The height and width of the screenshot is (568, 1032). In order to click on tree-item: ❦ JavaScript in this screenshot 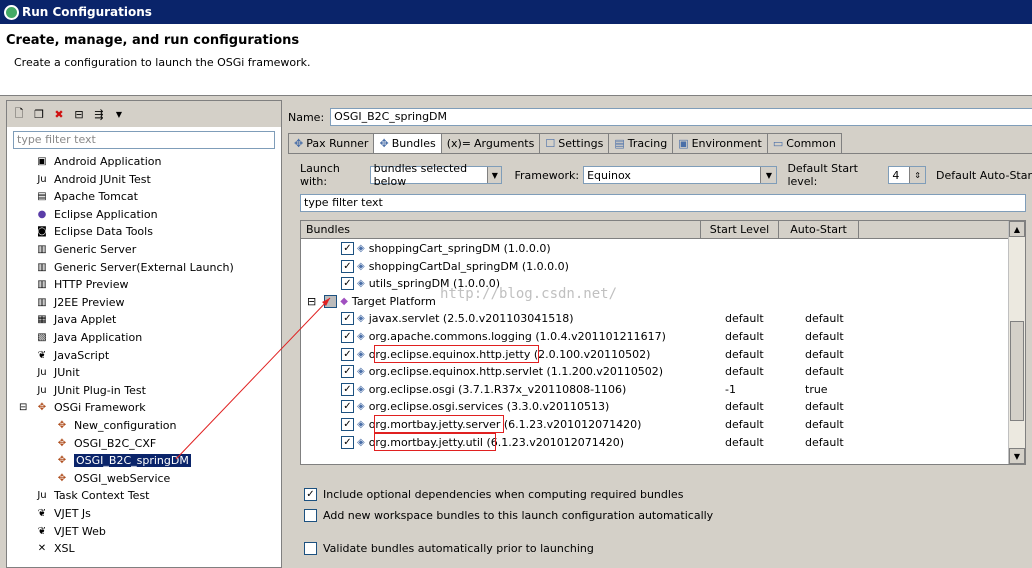, I will do `click(72, 355)`.